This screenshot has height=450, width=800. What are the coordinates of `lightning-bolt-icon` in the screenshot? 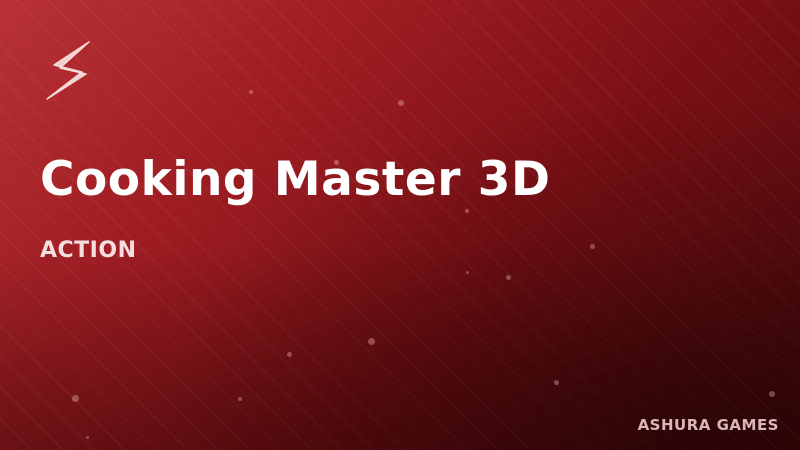 It's located at (68, 71).